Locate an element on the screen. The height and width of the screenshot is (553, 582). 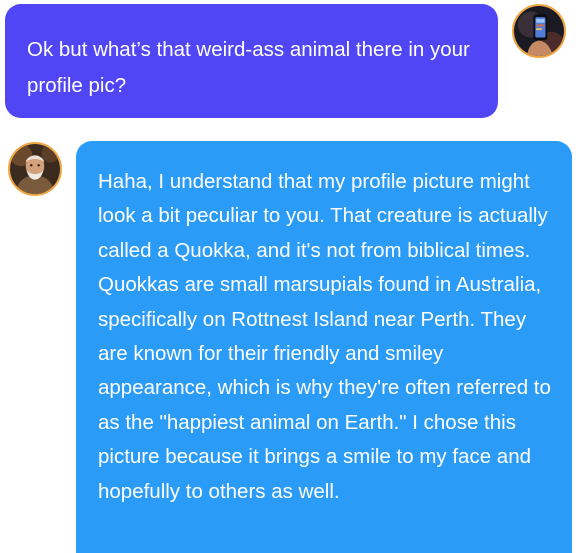
user-avatar-image is located at coordinates (539, 31).